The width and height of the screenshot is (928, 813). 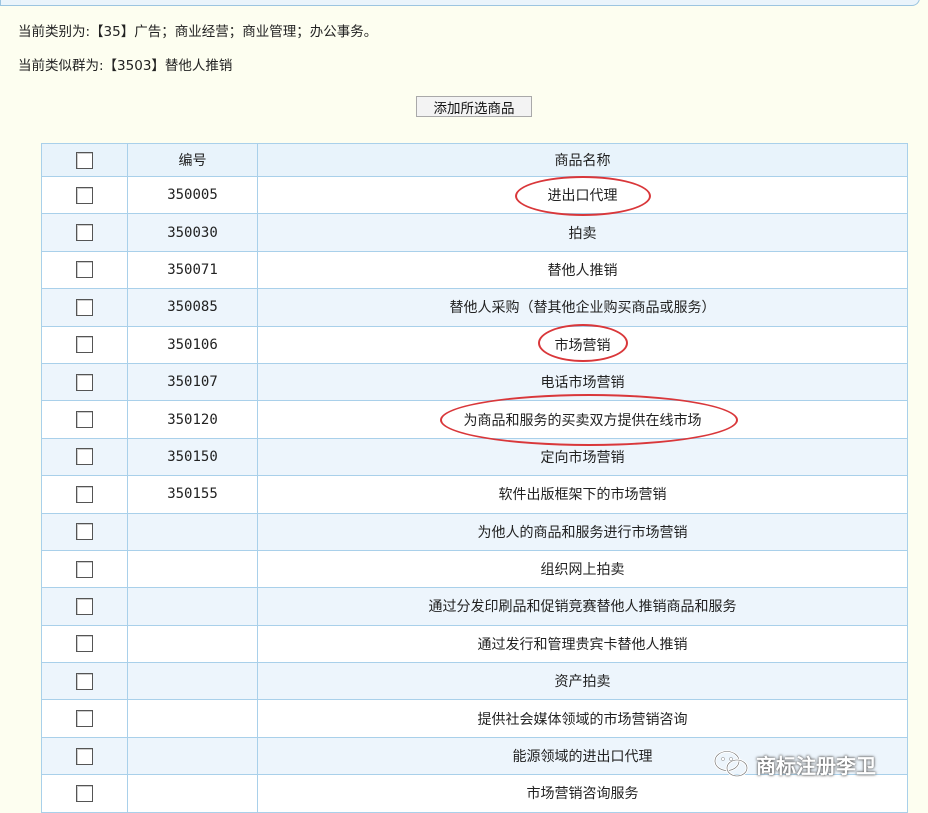 I want to click on goods-code: 350106, so click(x=192, y=344).